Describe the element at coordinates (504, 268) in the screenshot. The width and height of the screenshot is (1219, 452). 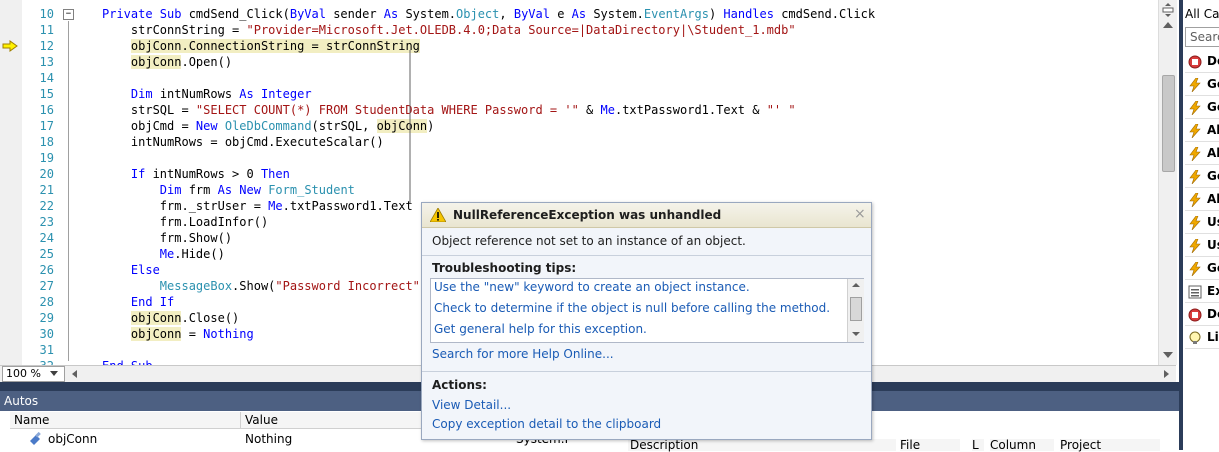
I see `troubleshooting-heading: Troubleshooting tips:` at that location.